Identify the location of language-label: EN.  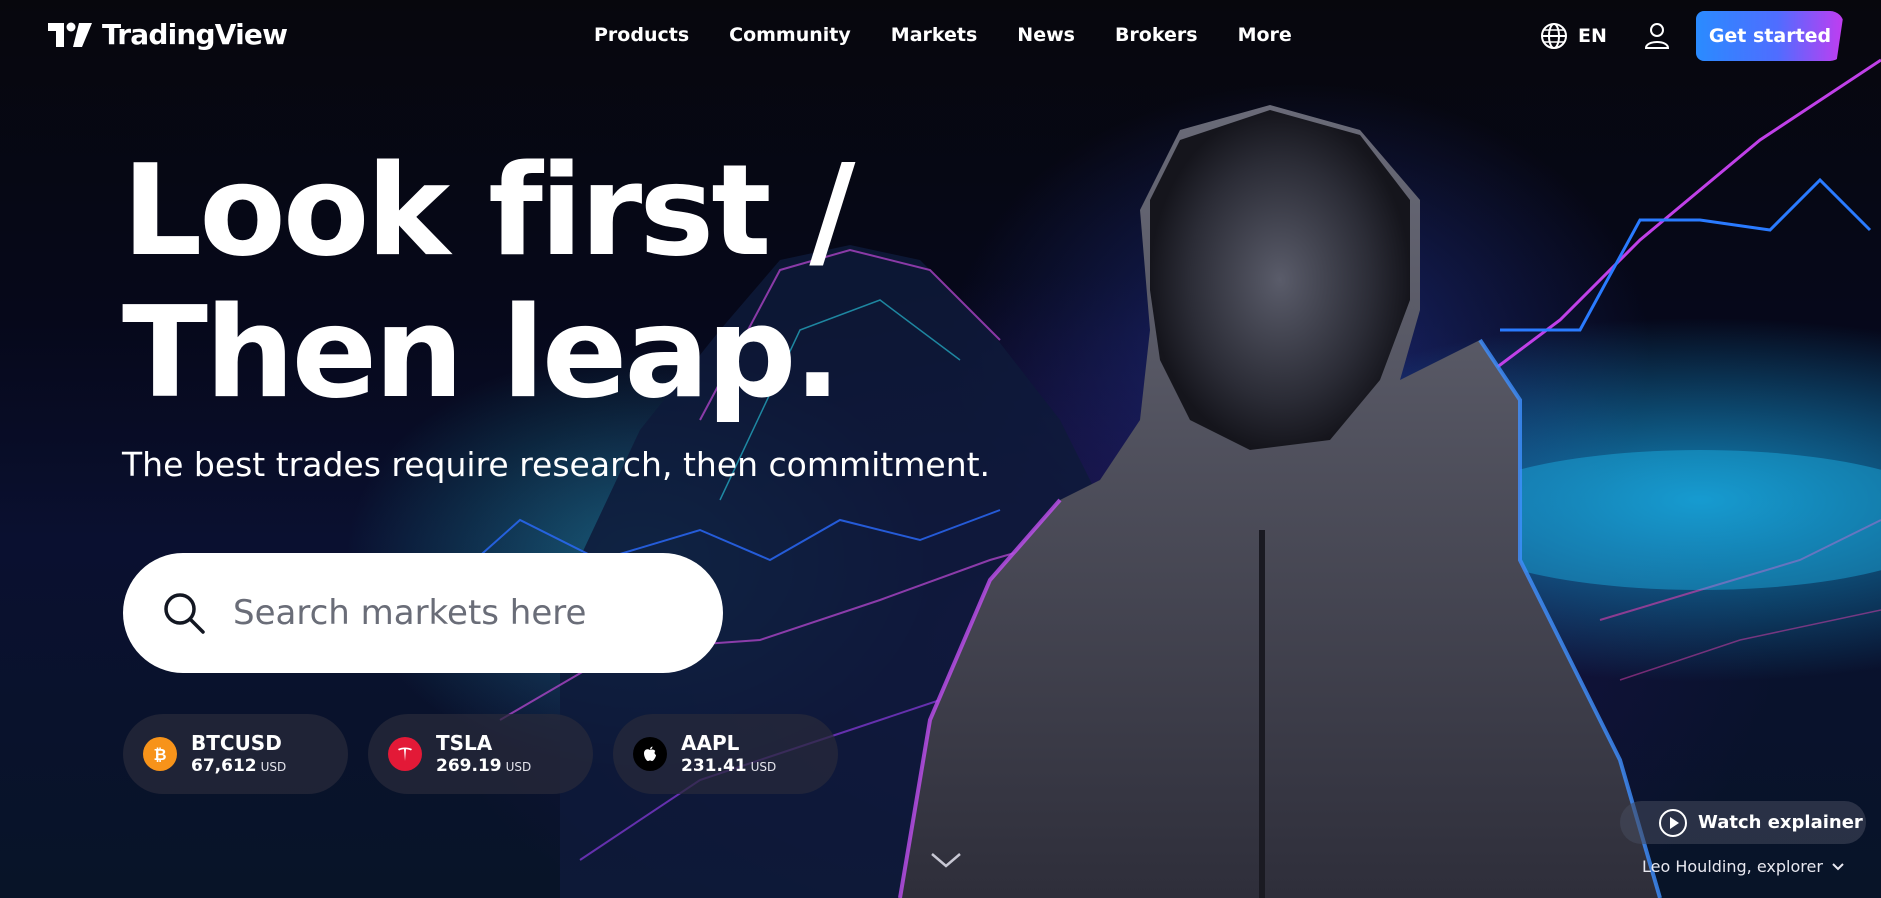
(1592, 36).